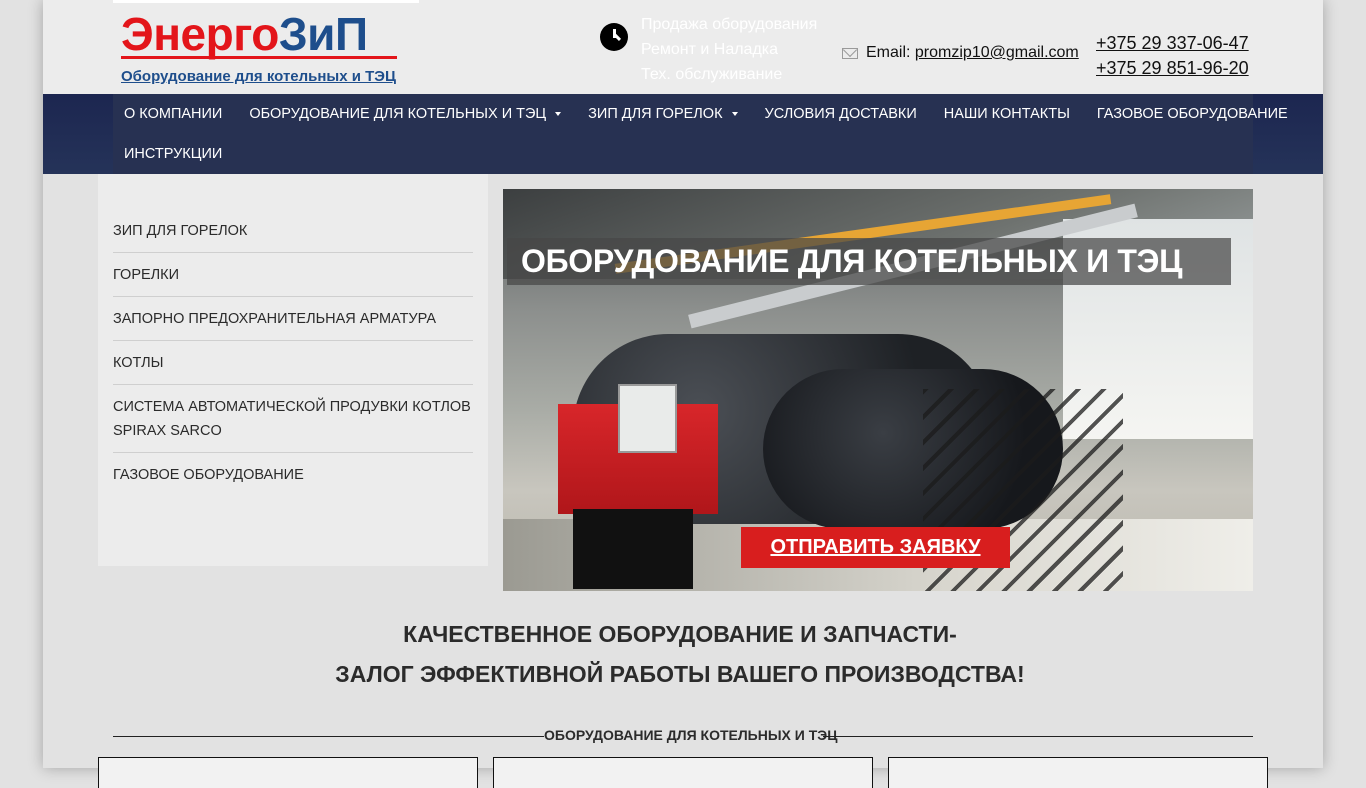  I want to click on sidebar-item-boilers: КОТЛЫ, so click(293, 363).